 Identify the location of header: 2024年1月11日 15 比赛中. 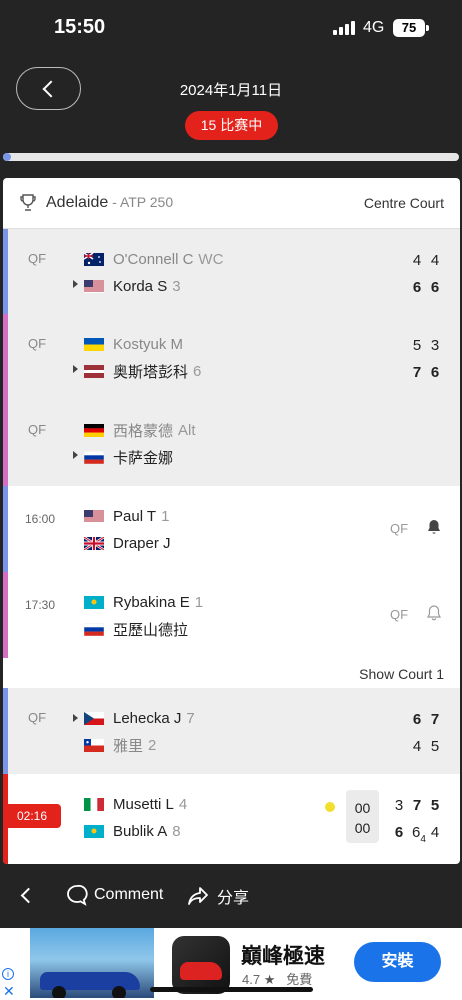
(231, 111).